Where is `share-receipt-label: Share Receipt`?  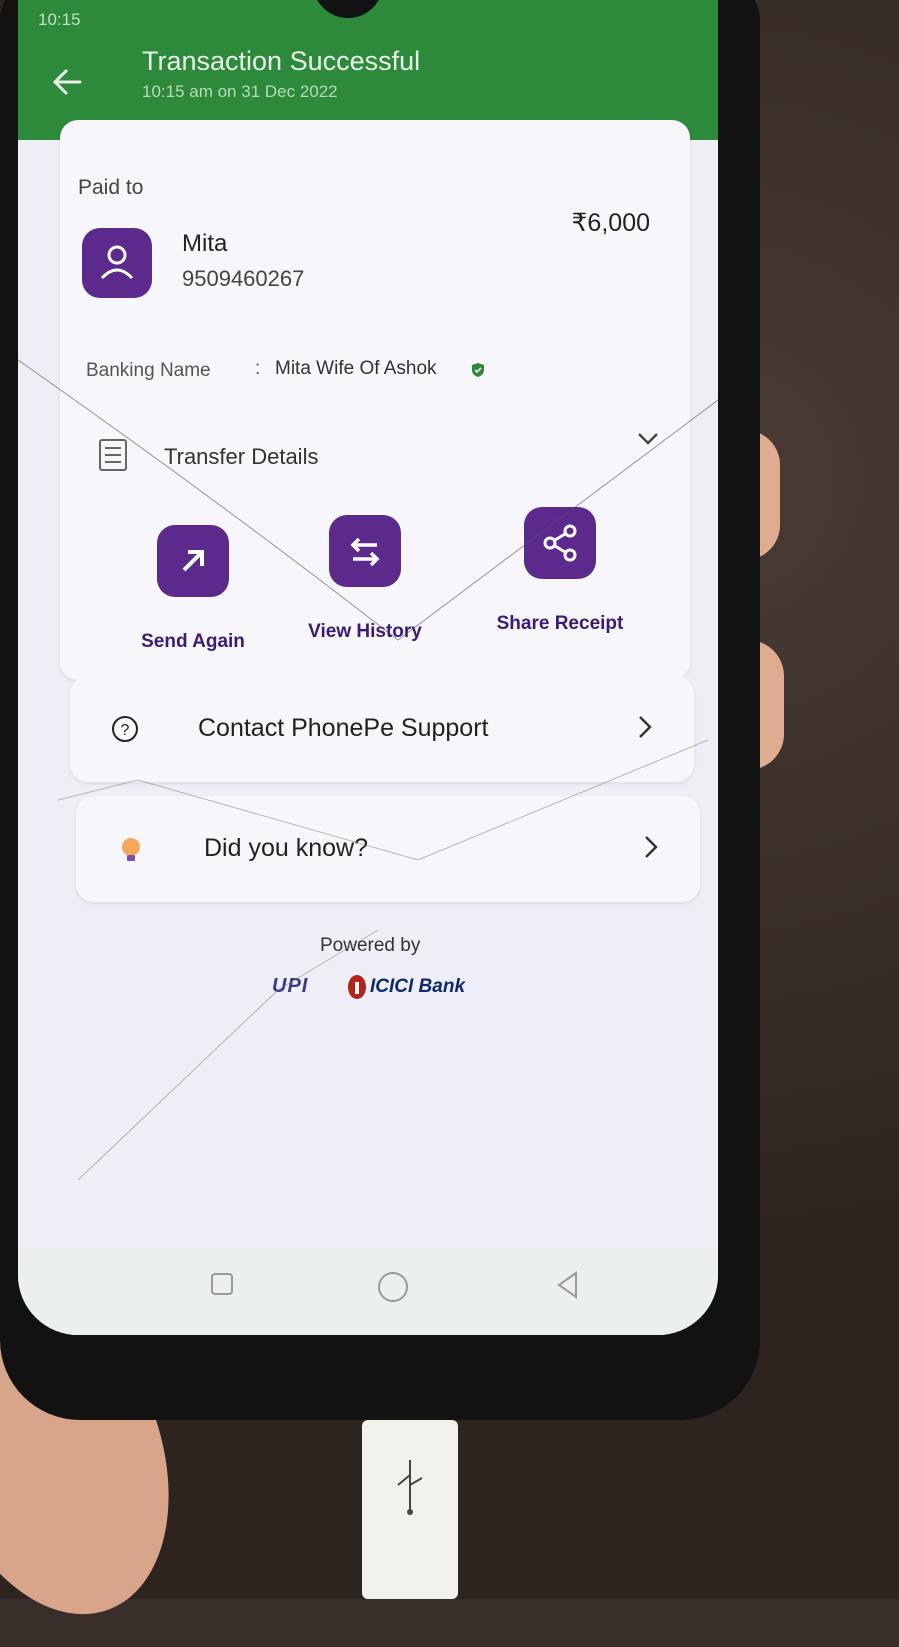
share-receipt-label: Share Receipt is located at coordinates (560, 623).